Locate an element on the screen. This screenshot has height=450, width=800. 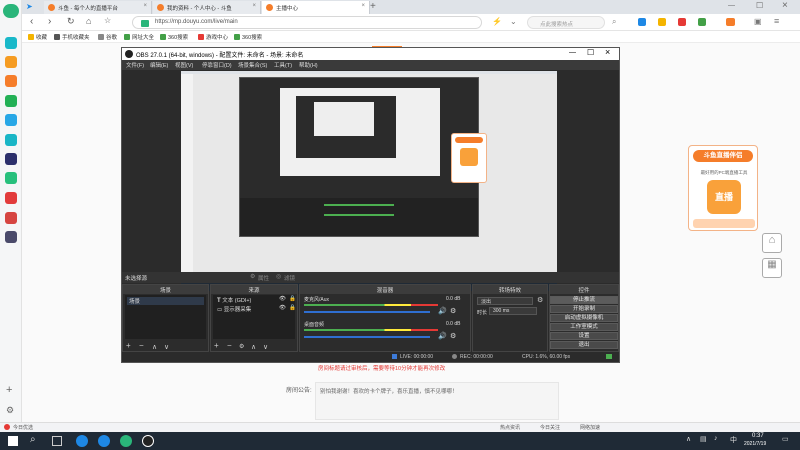
send-icon: ➤ is located at coordinates (29, 6).